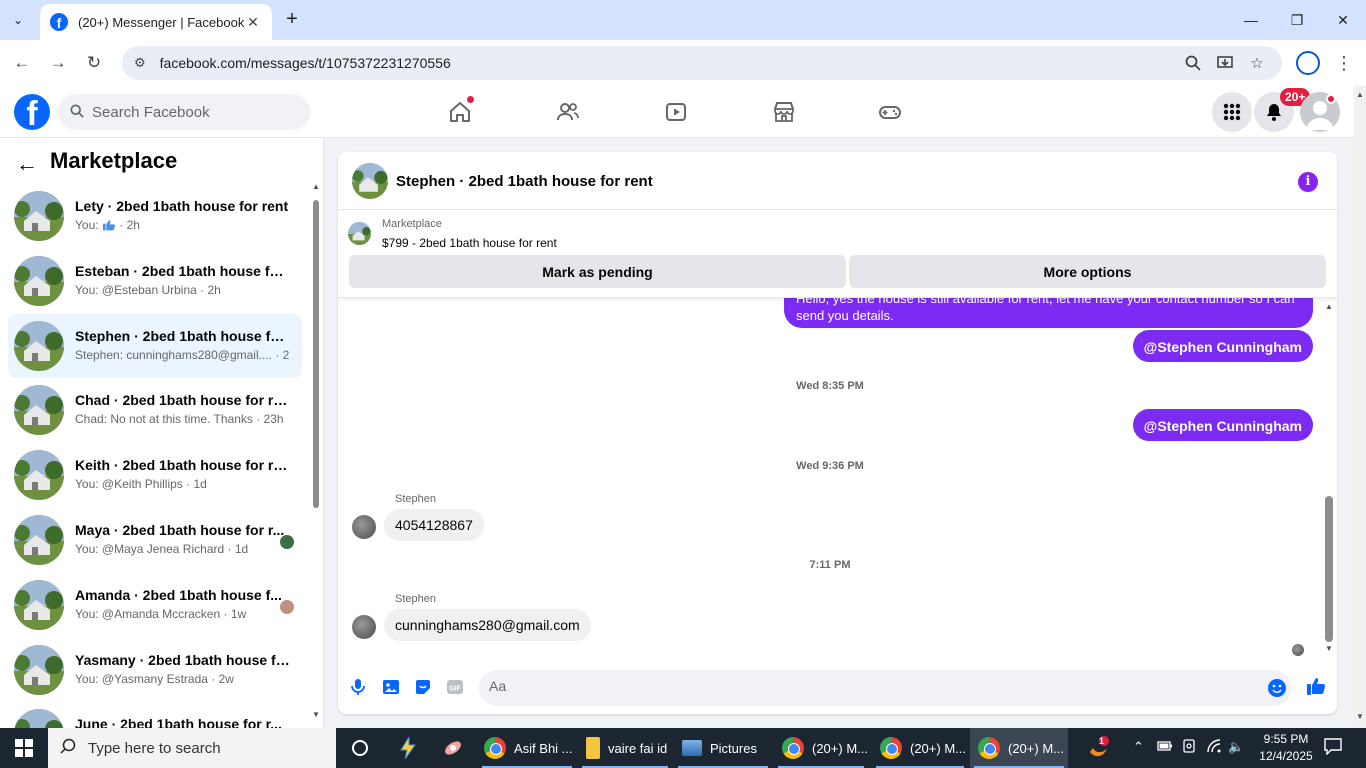  I want to click on video-nav-icon, so click(676, 112).